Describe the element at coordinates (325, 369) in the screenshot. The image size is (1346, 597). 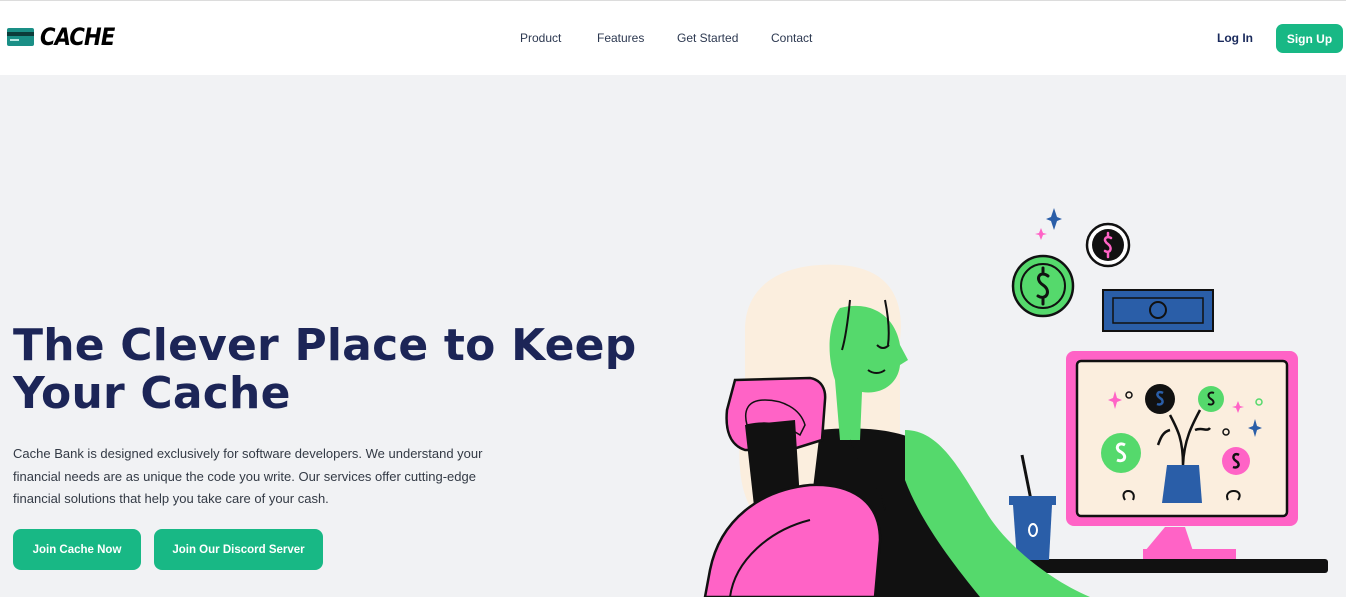
I see `hero-title: The Clever Place to Keep Your Cache` at that location.